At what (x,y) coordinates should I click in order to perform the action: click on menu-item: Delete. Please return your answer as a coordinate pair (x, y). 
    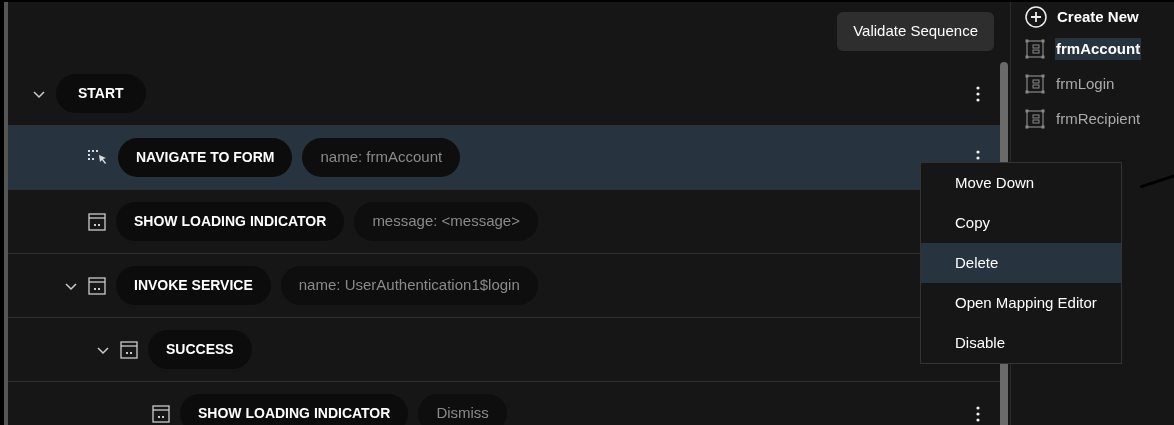
    Looking at the image, I should click on (1021, 263).